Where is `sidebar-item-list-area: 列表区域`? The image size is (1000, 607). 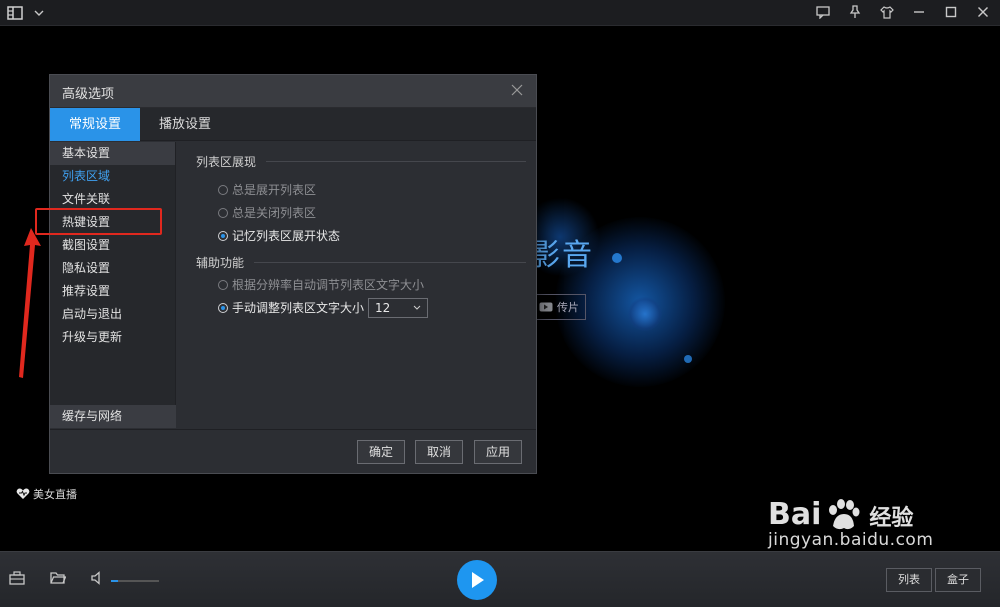
sidebar-item-list-area: 列表区域 is located at coordinates (112, 176).